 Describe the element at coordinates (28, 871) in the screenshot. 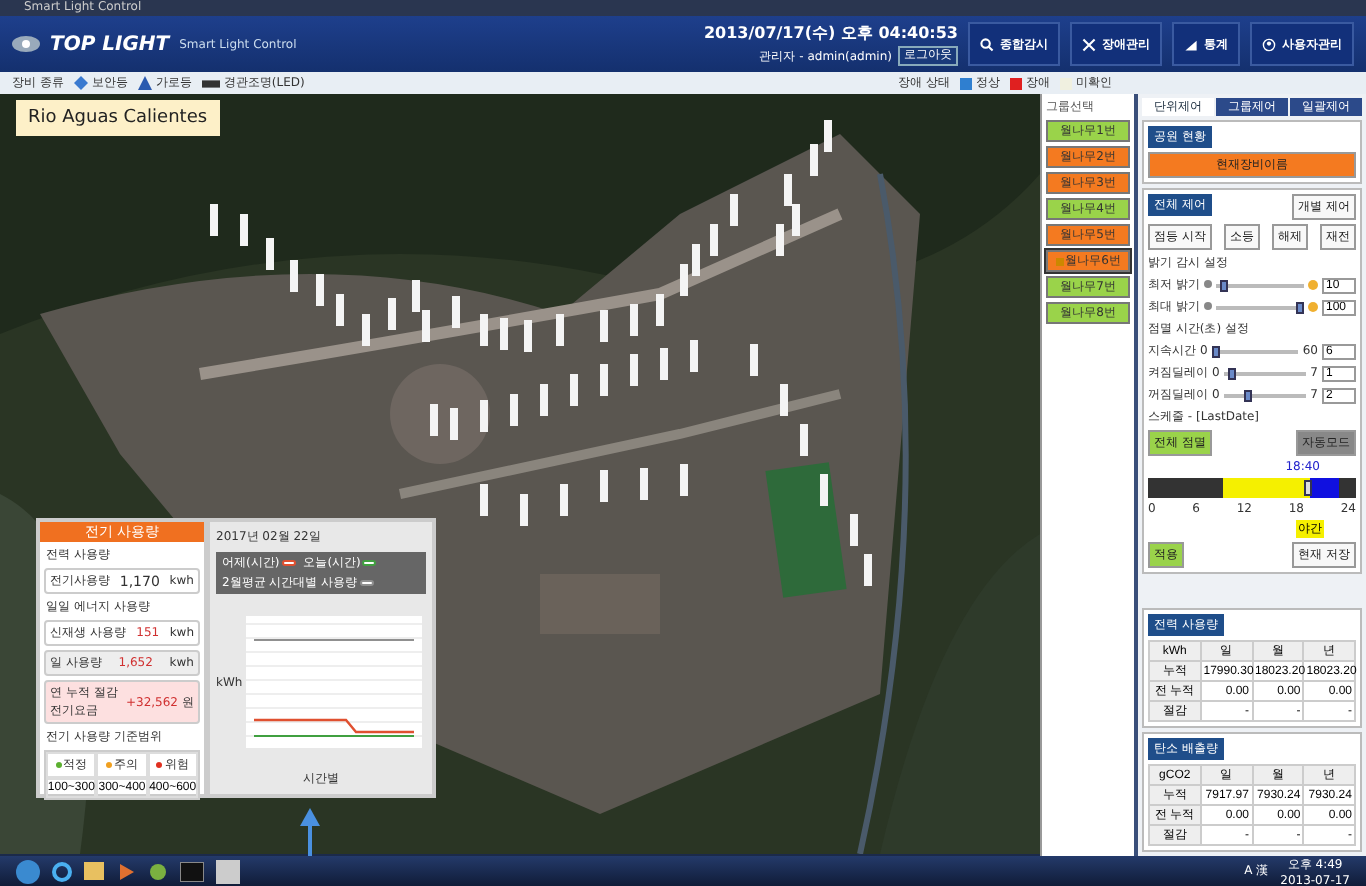

I see `start-button` at that location.